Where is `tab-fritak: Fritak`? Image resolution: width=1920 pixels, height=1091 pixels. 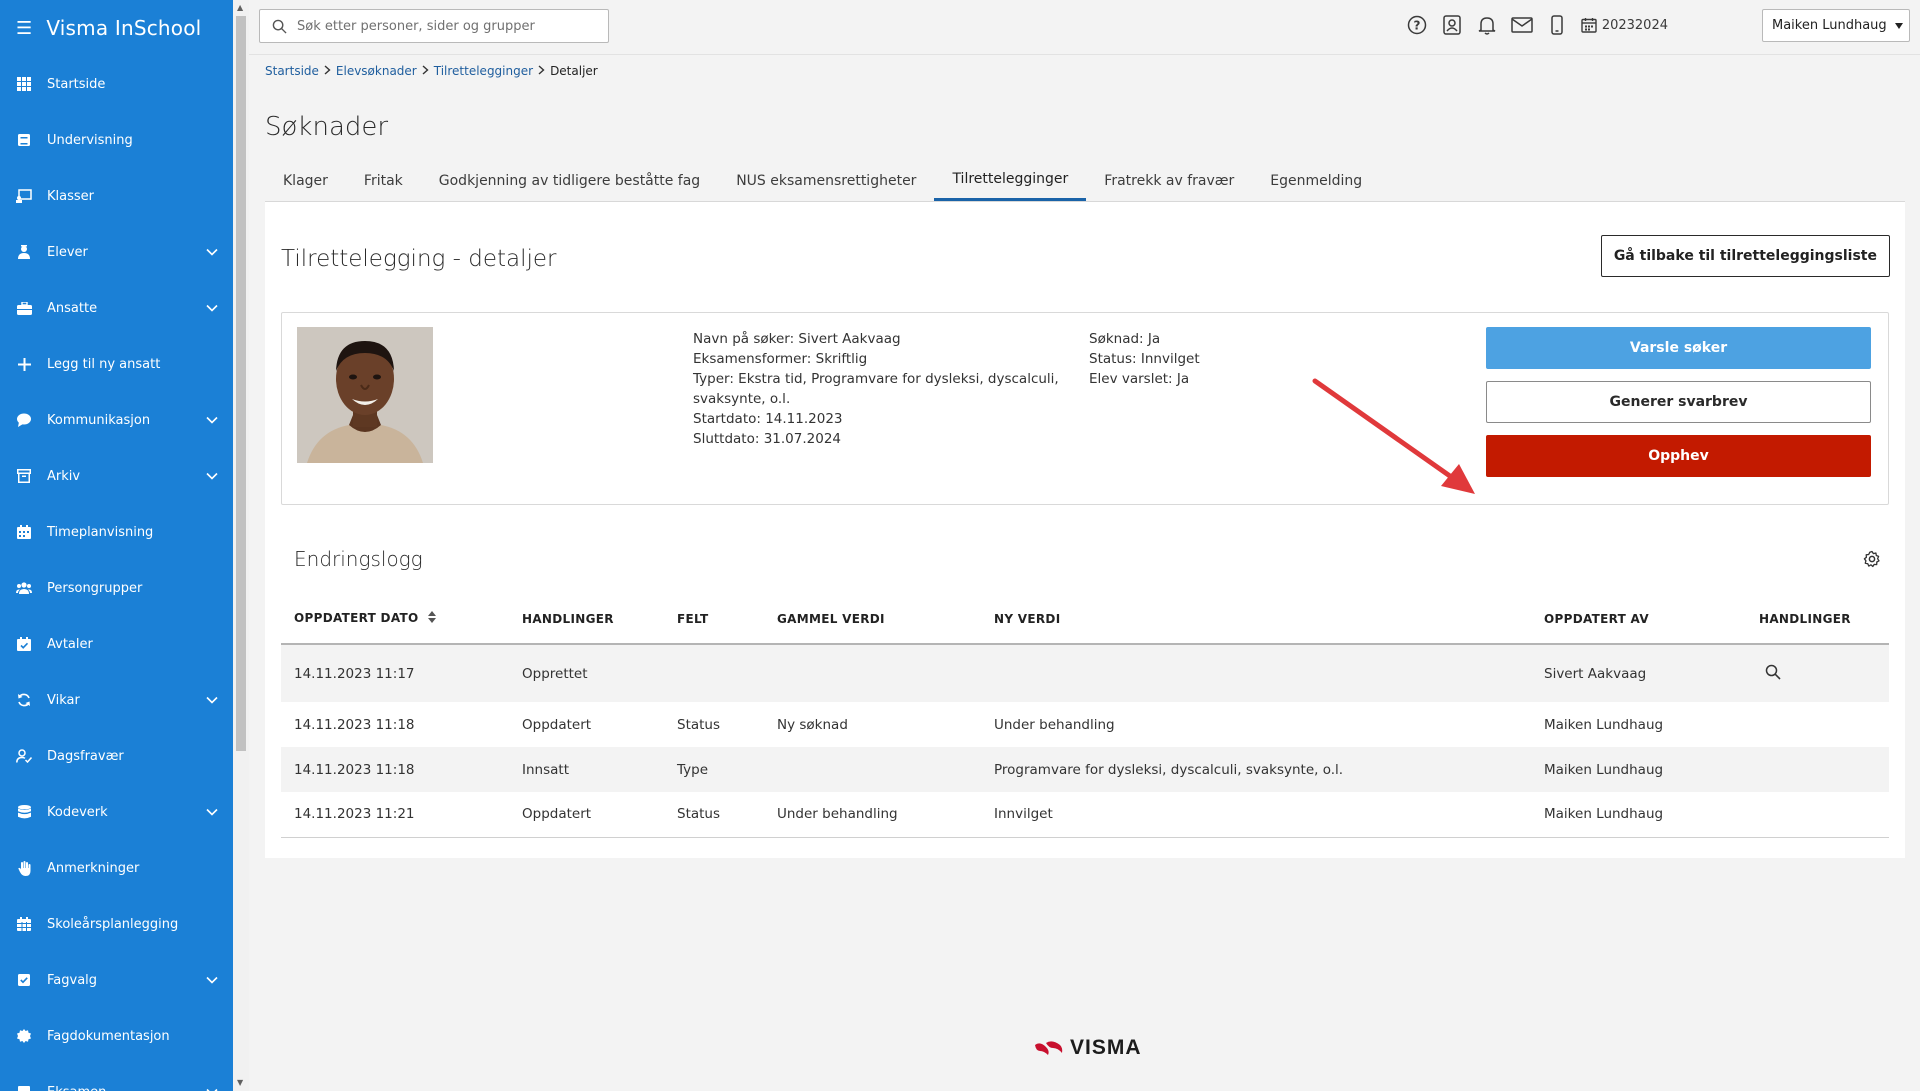
tab-fritak: Fritak is located at coordinates (383, 180).